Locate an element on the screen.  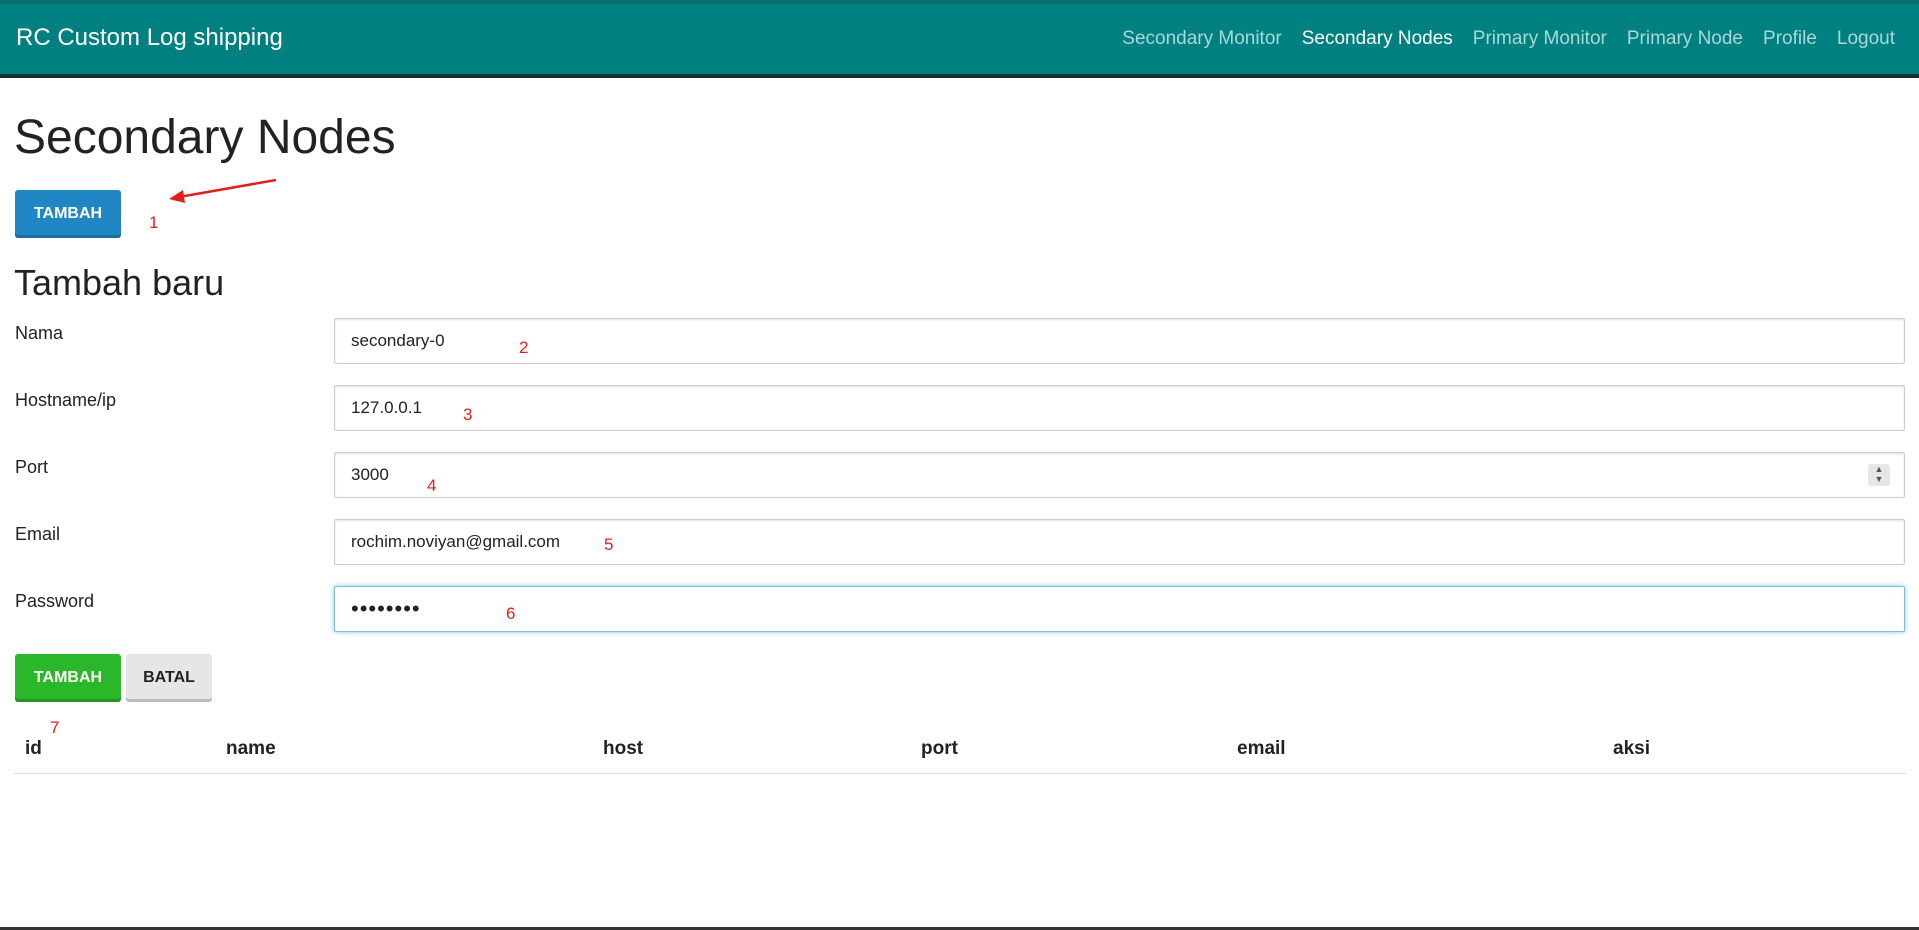
arrow-annotation-icon is located at coordinates (223, 190).